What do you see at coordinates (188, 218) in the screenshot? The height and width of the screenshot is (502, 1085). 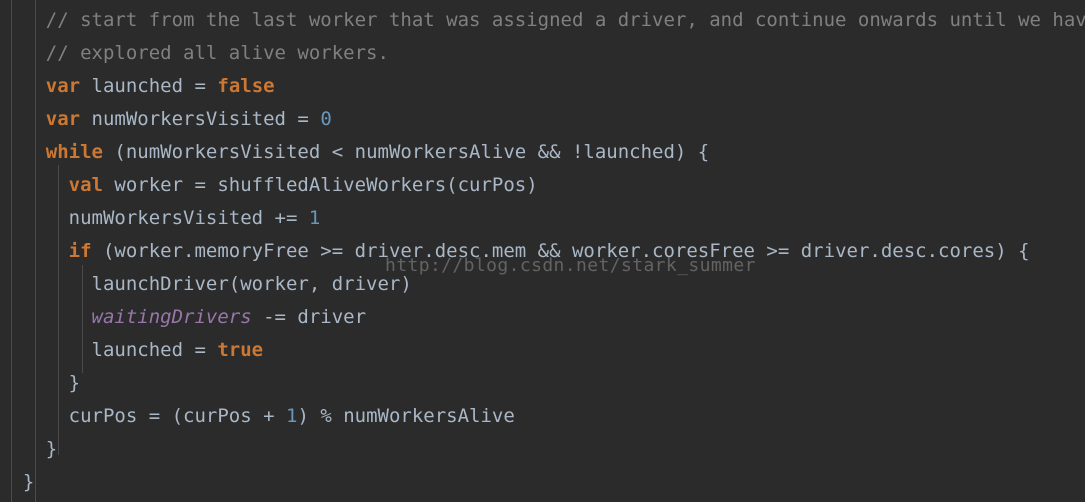 I see `code-token-default: numWorkersVisited +=` at bounding box center [188, 218].